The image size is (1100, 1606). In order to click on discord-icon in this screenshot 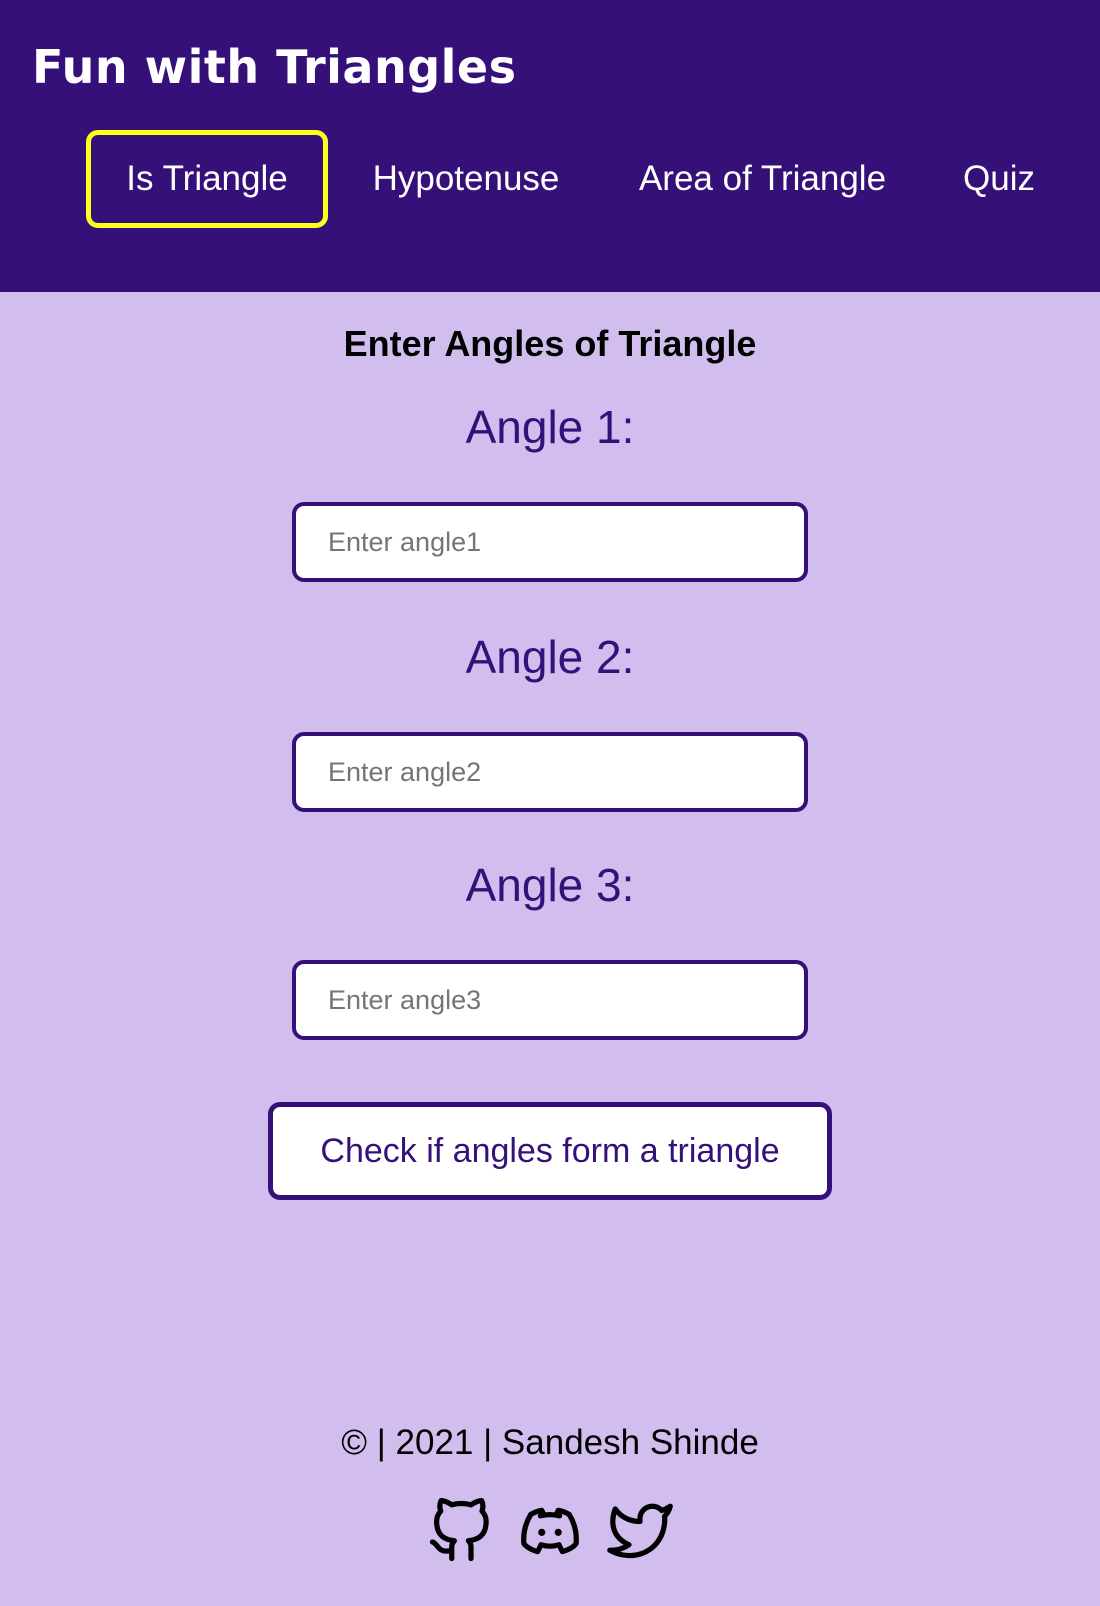, I will do `click(550, 1531)`.